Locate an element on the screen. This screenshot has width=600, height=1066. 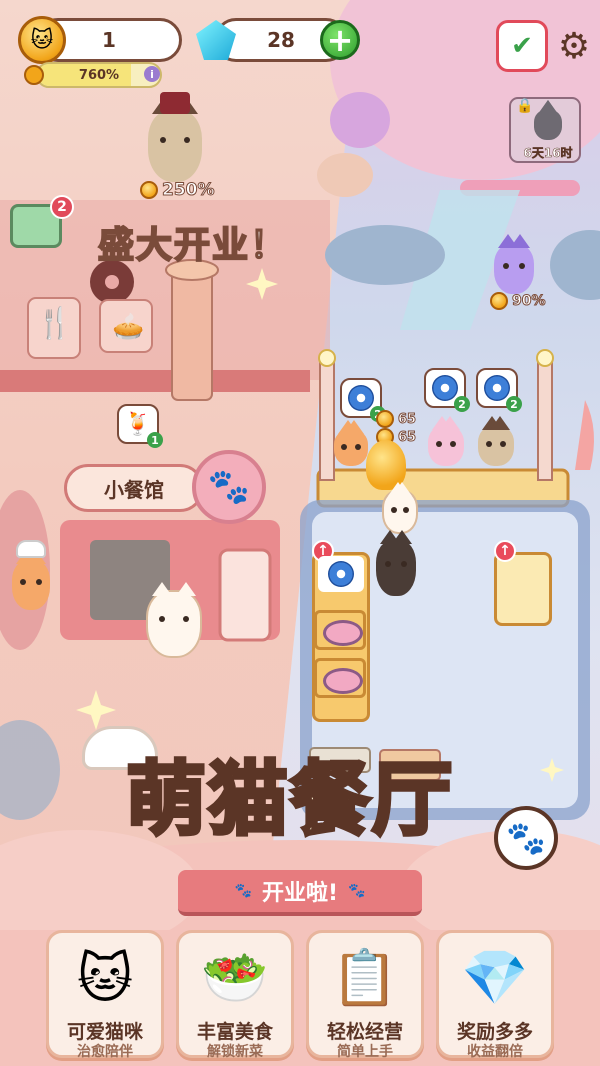
donut-order-bubble-2: 2 is located at coordinates (447, 390).